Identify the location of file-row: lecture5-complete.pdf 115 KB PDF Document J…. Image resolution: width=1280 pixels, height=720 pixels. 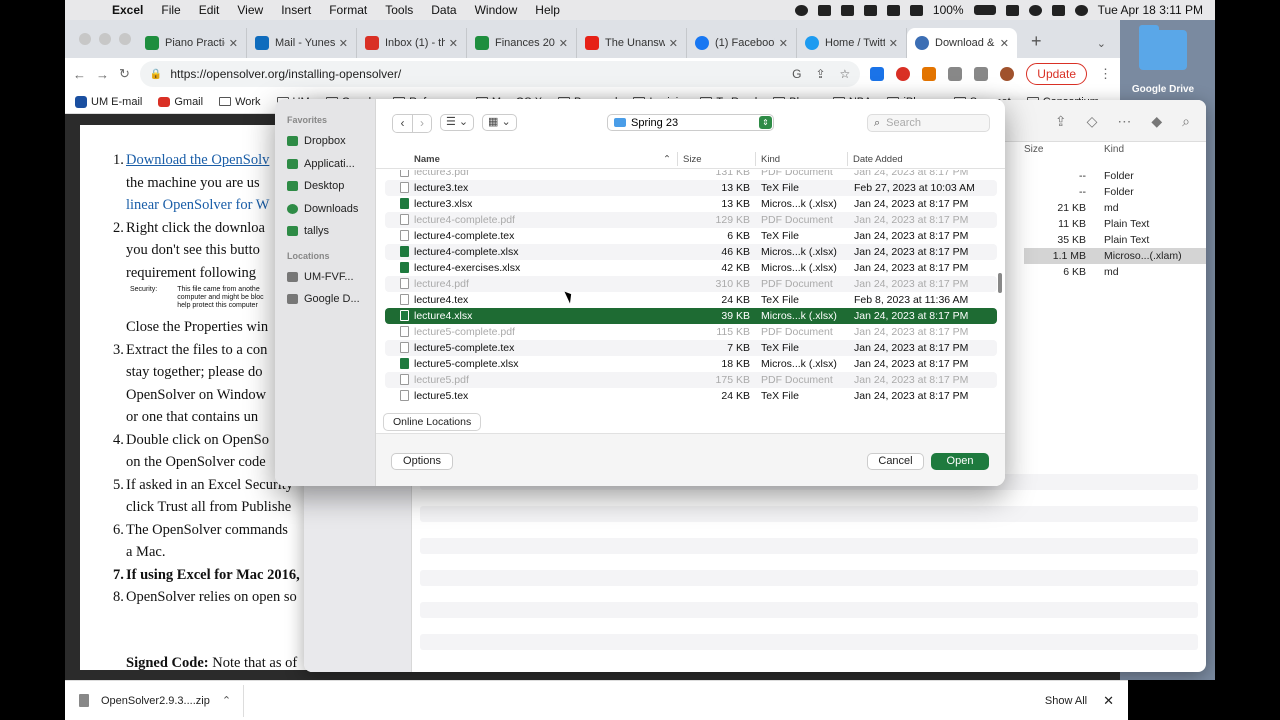
(691, 332).